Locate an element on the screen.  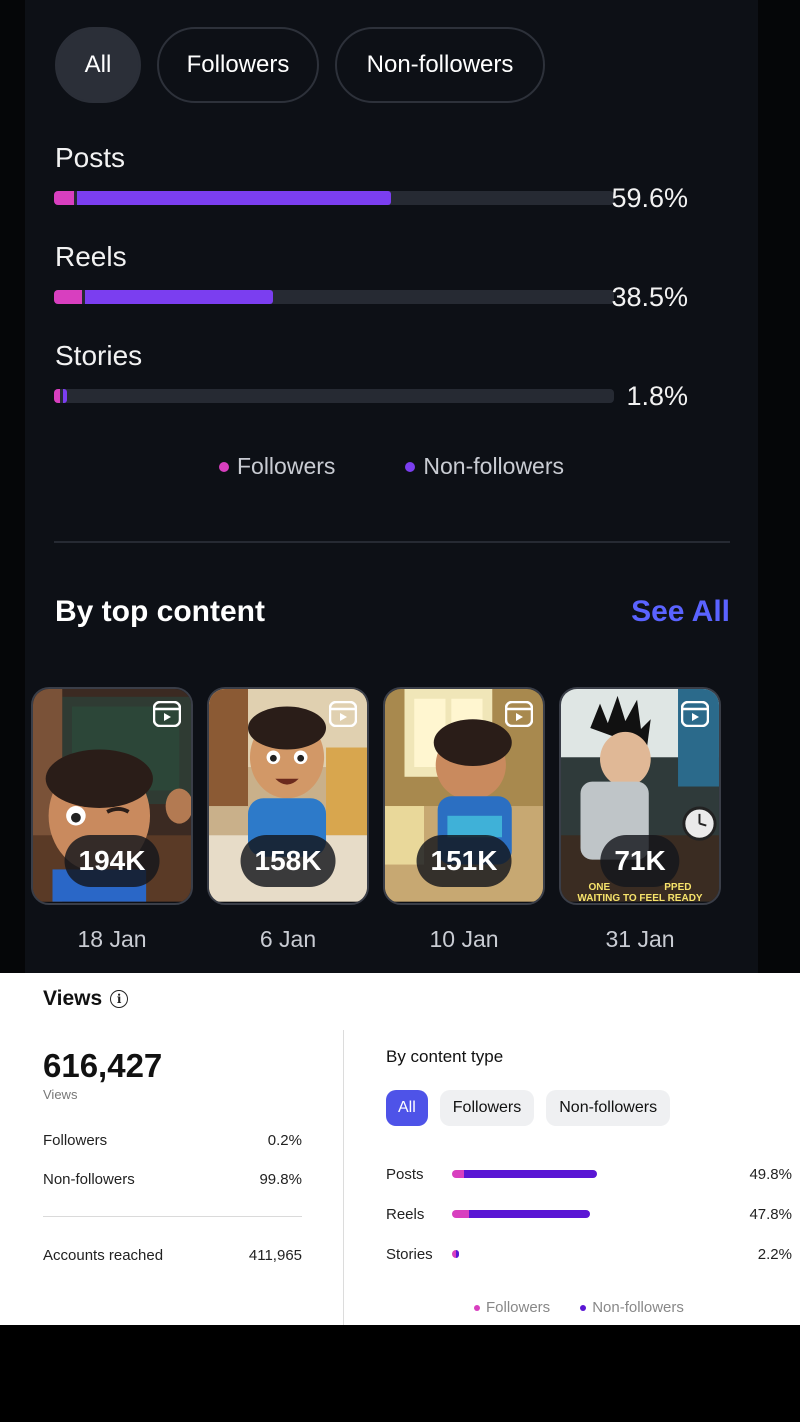
breakdown-label: Followers is located at coordinates (75, 1140).